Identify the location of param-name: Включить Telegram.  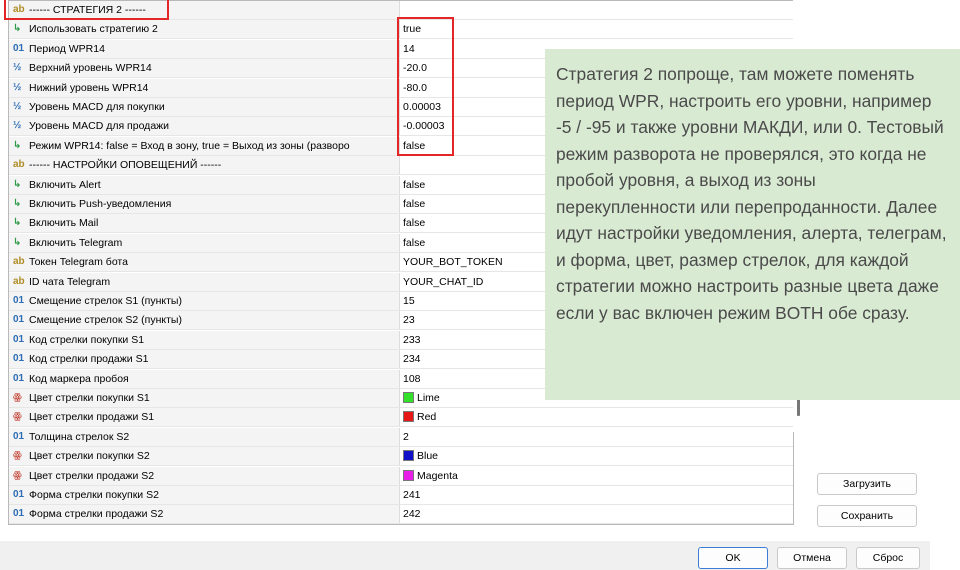
(76, 242).